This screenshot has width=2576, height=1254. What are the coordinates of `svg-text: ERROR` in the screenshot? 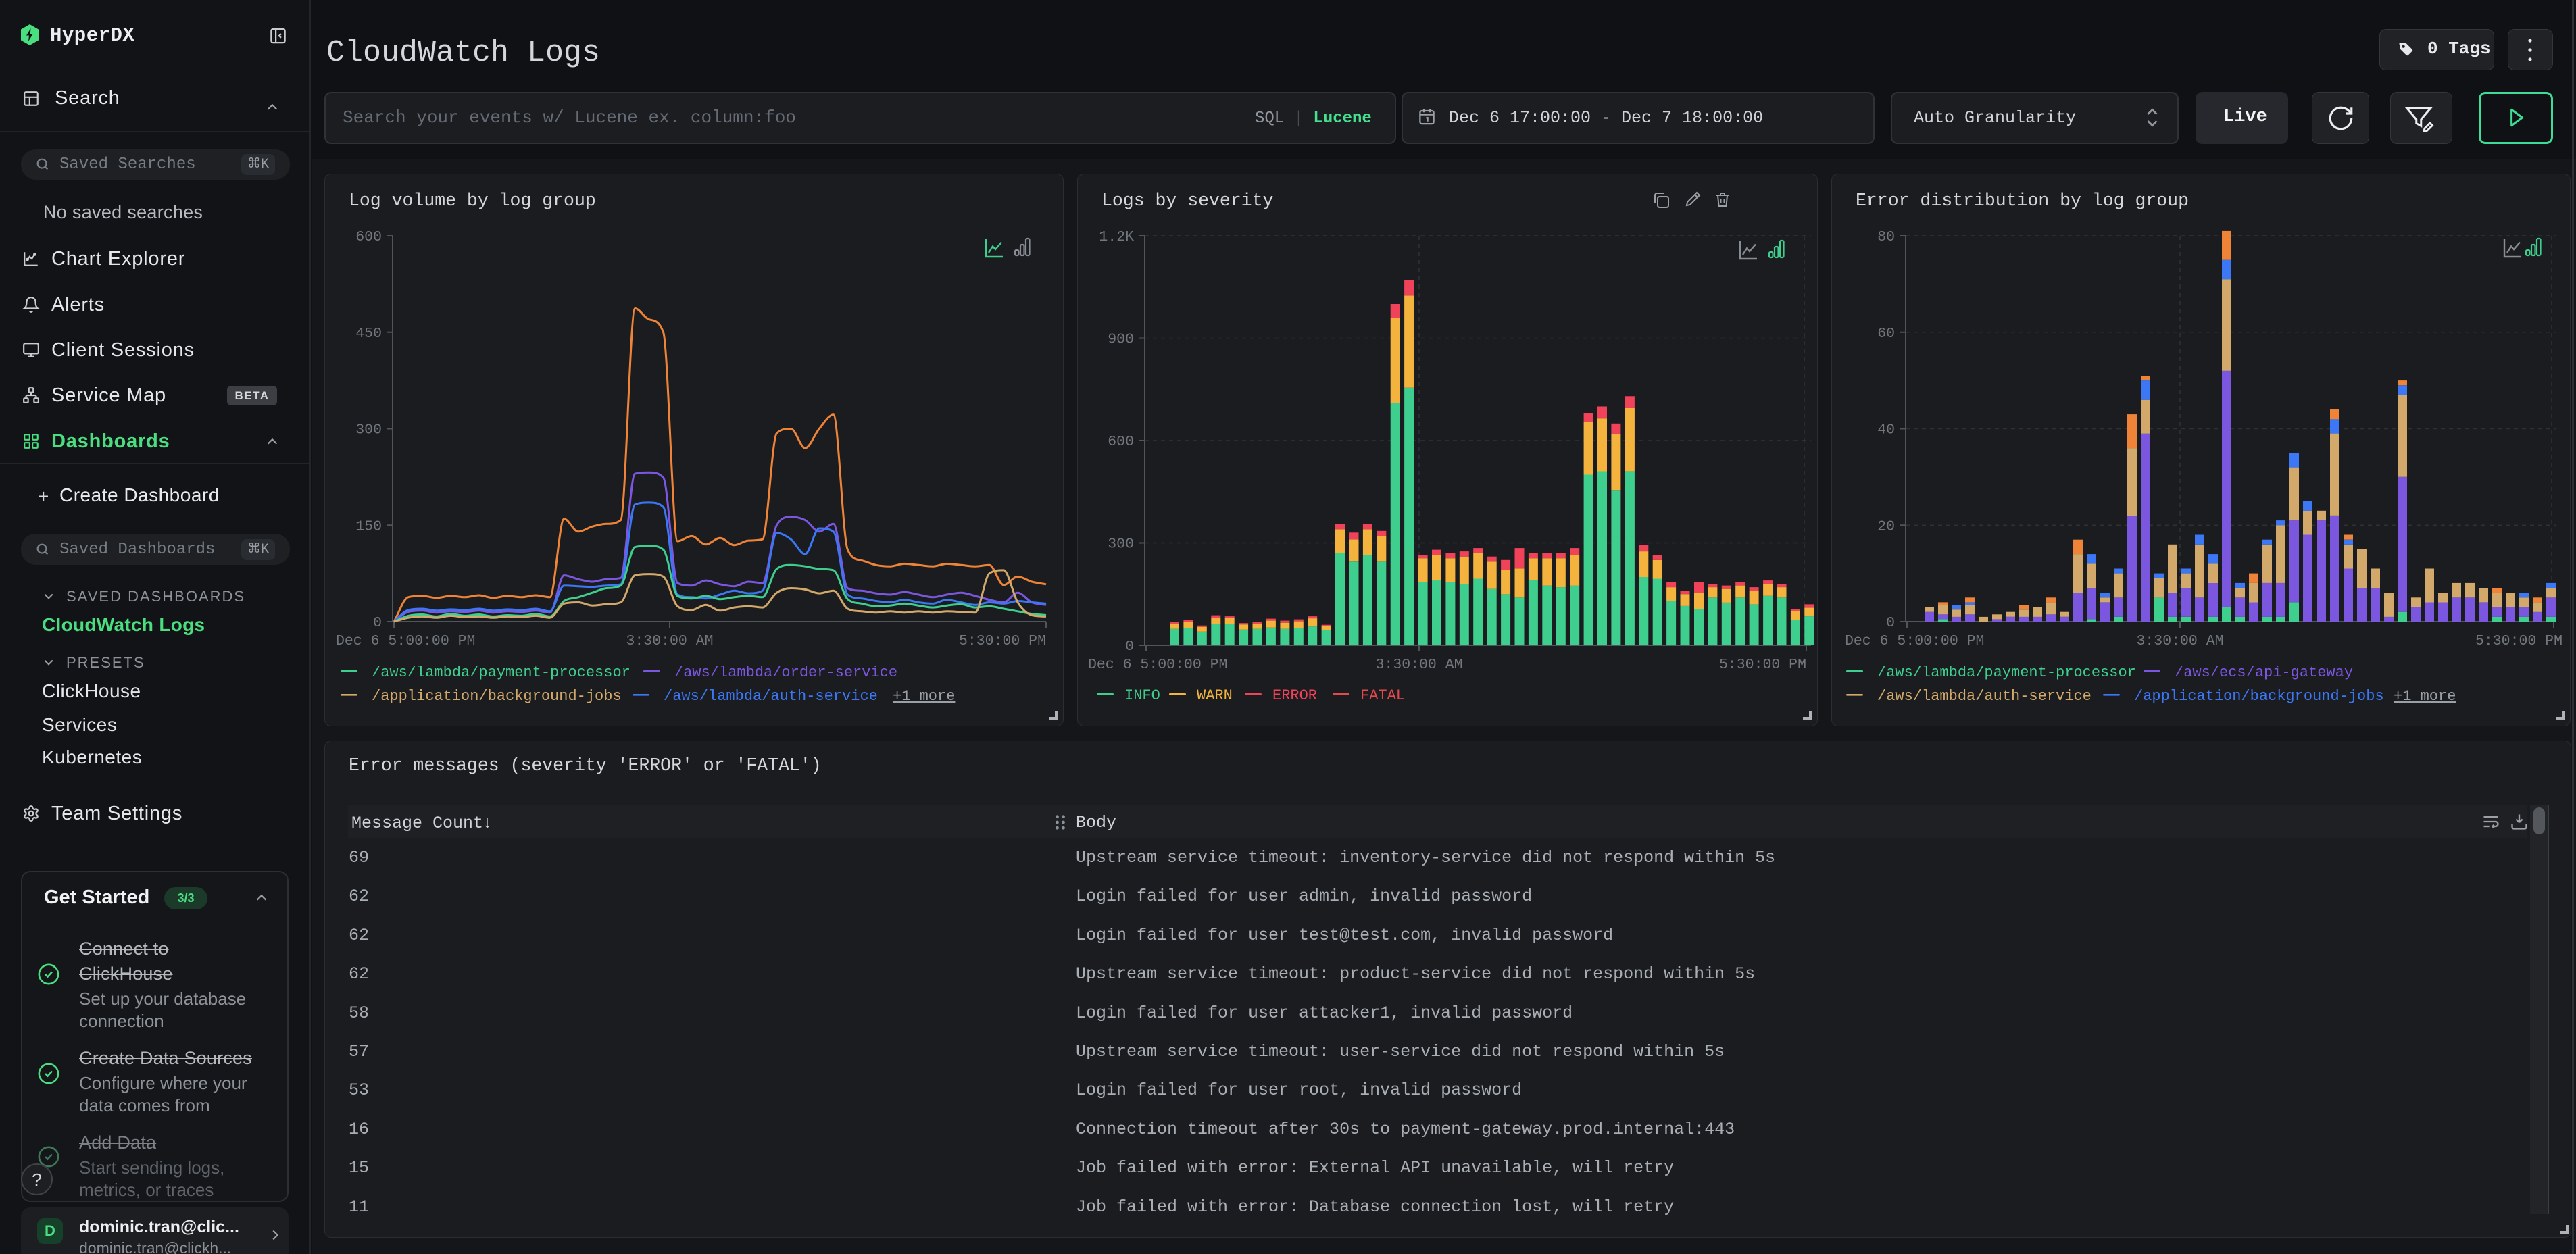 It's located at (1294, 696).